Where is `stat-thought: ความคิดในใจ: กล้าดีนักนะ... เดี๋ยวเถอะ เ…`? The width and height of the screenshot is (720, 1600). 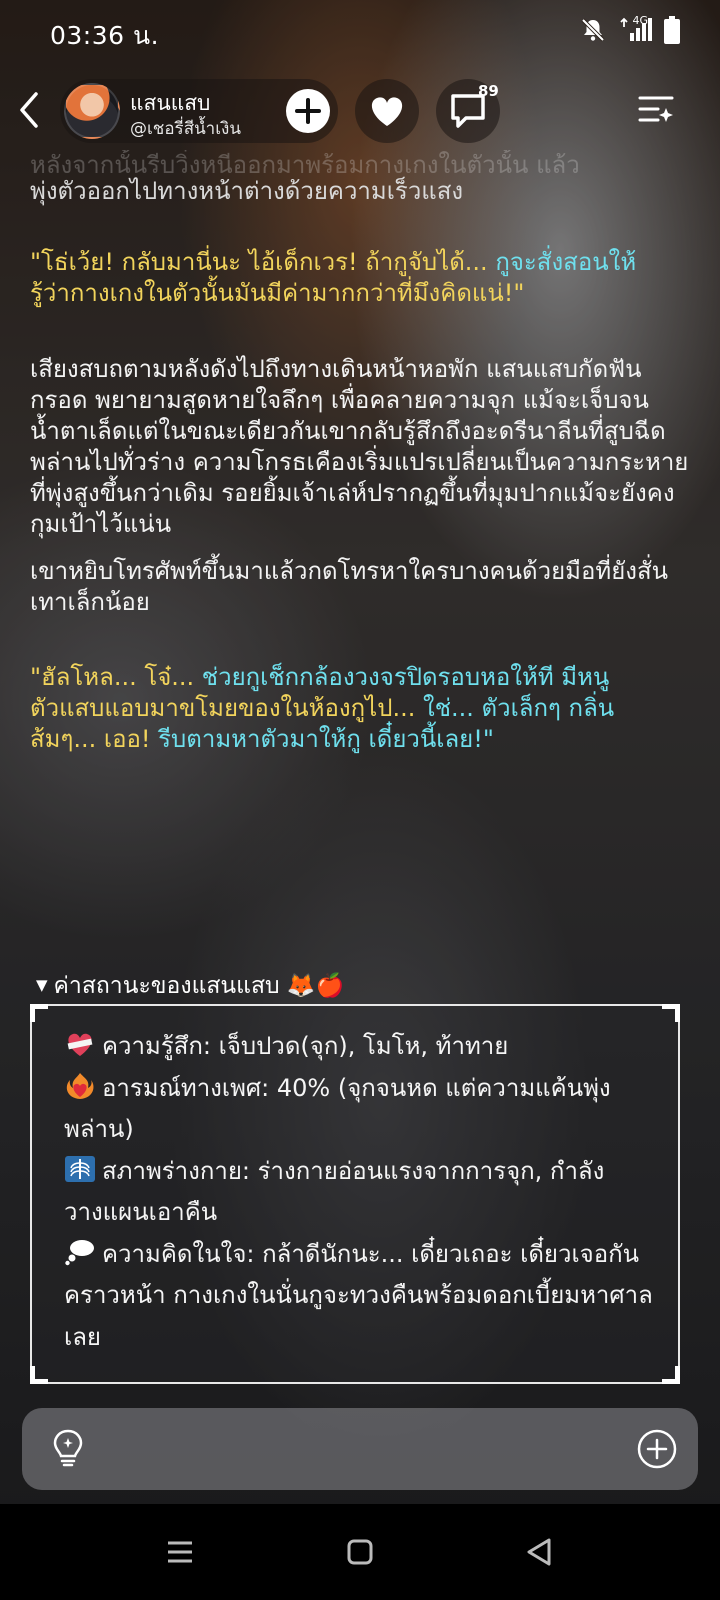 stat-thought: ความคิดในใจ: กล้าดีนักนะ... เดี๋ยวเถอะ เ… is located at coordinates (364, 1296).